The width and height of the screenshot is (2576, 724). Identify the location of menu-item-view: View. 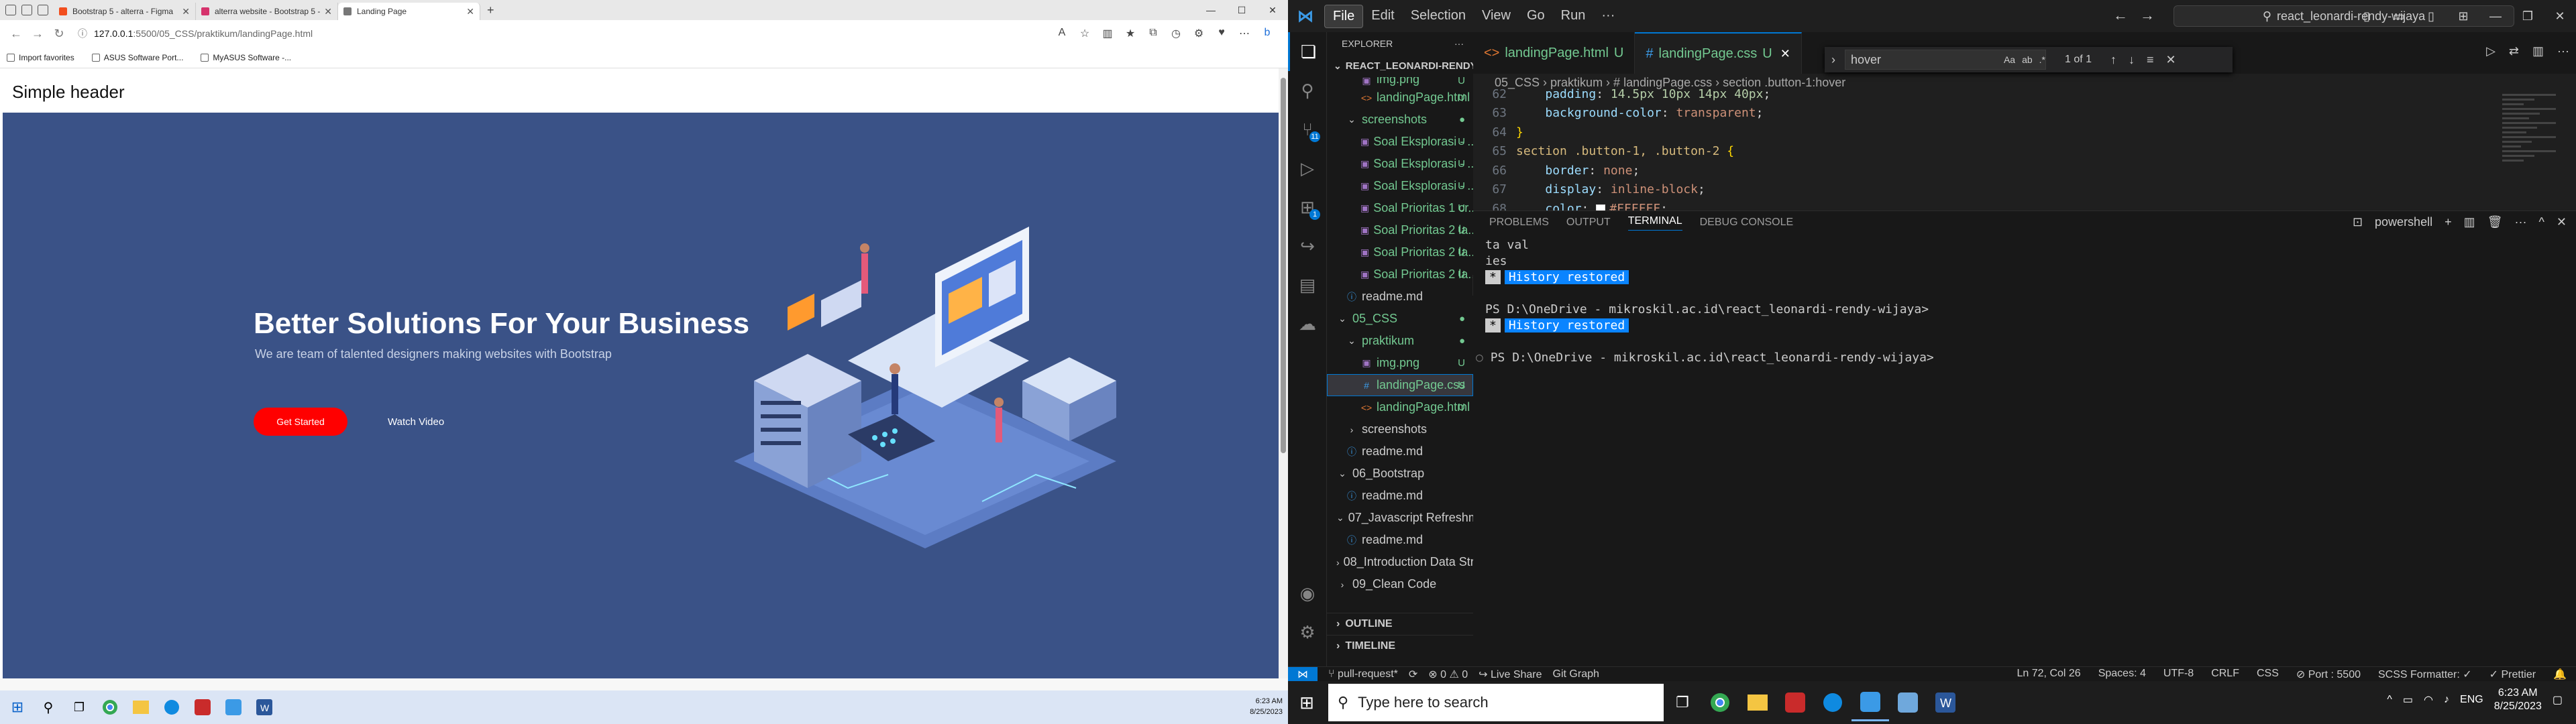
(1496, 16).